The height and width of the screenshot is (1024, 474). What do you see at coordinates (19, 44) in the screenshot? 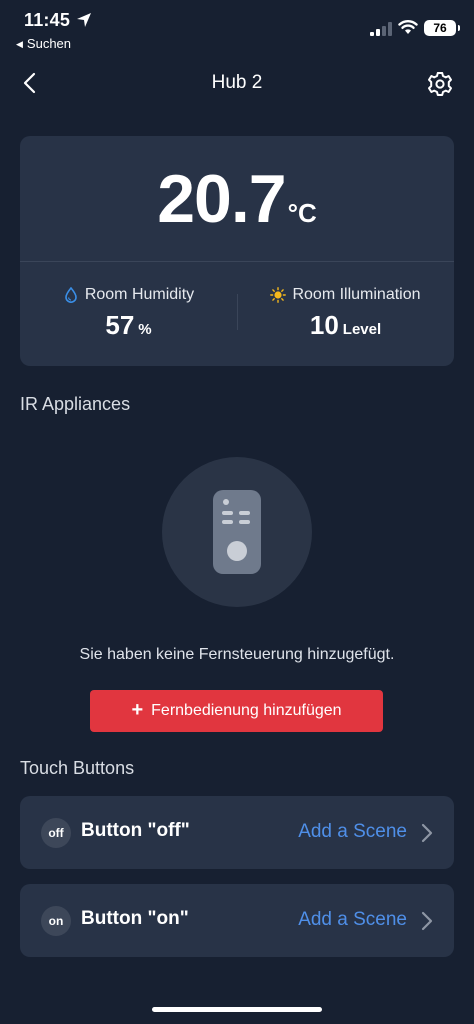
I see `back-triangle-icon: ◀` at bounding box center [19, 44].